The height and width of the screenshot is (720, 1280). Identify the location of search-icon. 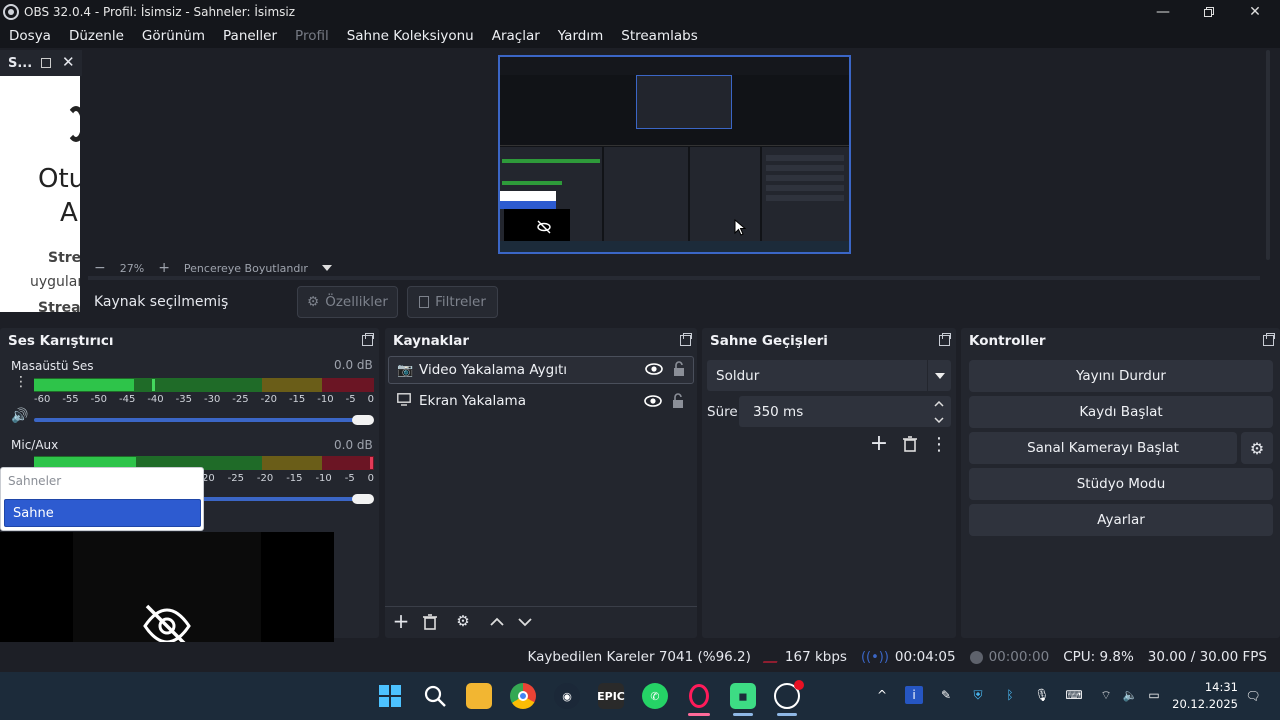
(435, 696).